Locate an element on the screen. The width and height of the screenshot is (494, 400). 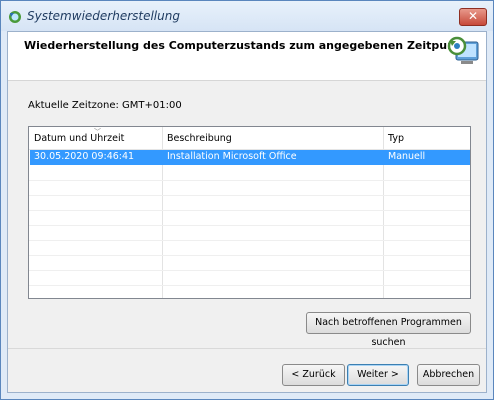
system-restore-computer-icon is located at coordinates (463, 50).